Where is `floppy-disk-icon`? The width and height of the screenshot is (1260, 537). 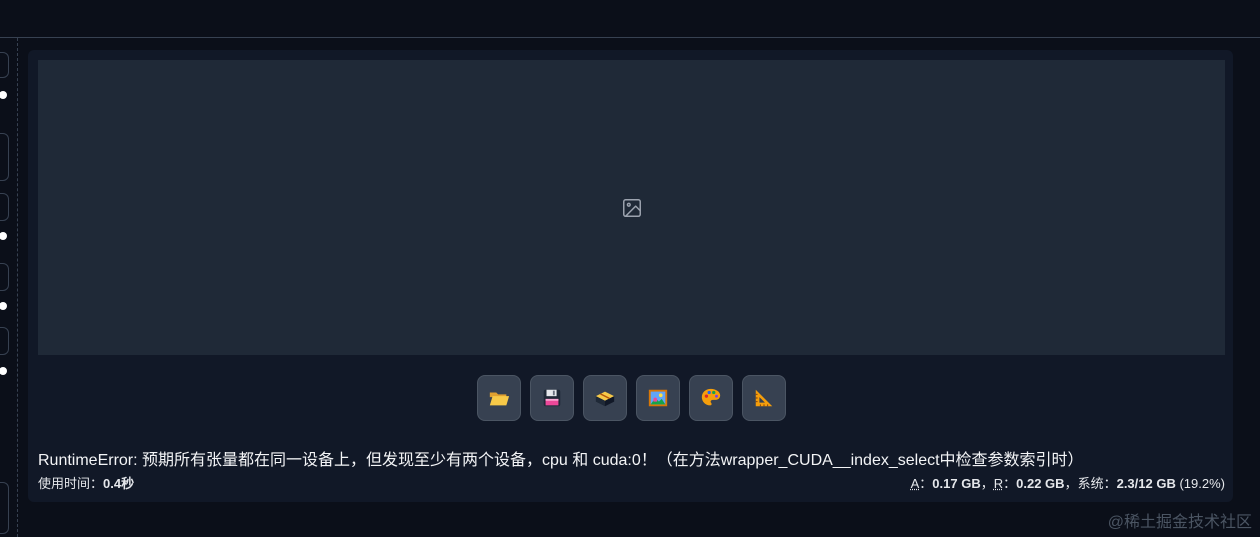
floppy-disk-icon is located at coordinates (552, 398).